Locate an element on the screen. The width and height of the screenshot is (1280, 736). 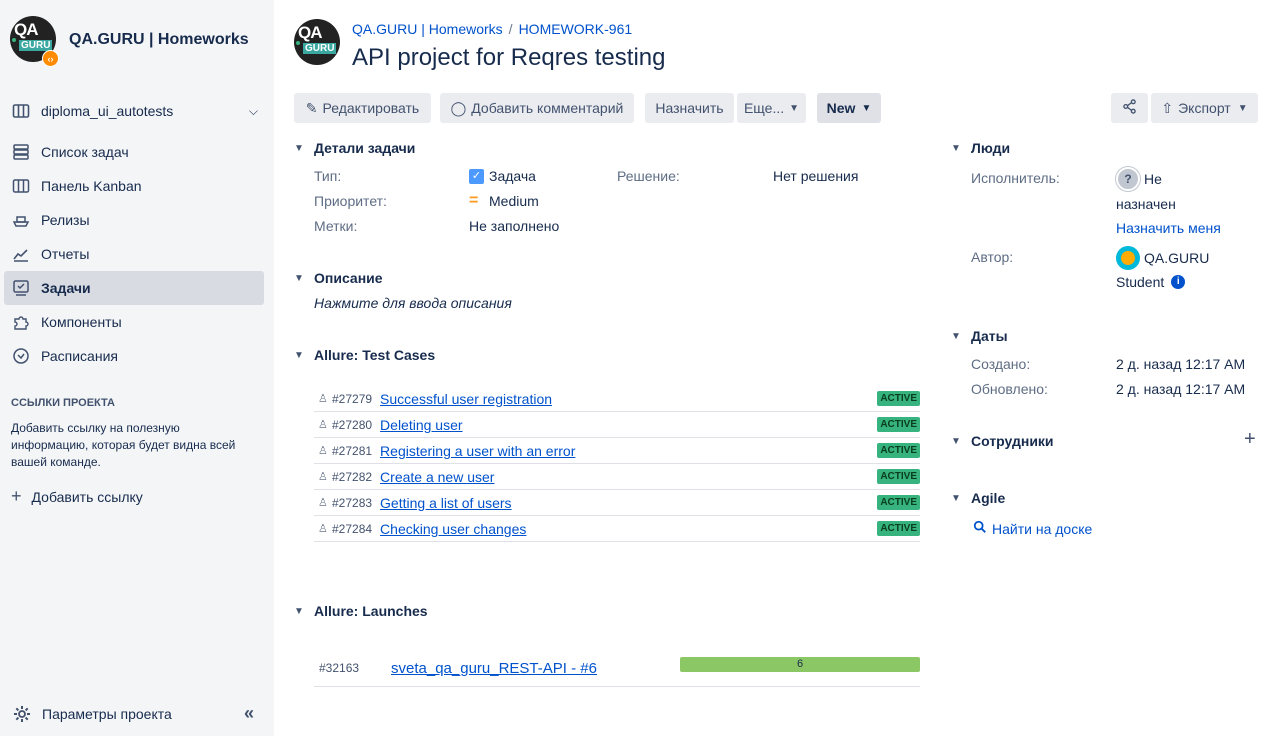
export-icon: ⇧ is located at coordinates (1167, 107).